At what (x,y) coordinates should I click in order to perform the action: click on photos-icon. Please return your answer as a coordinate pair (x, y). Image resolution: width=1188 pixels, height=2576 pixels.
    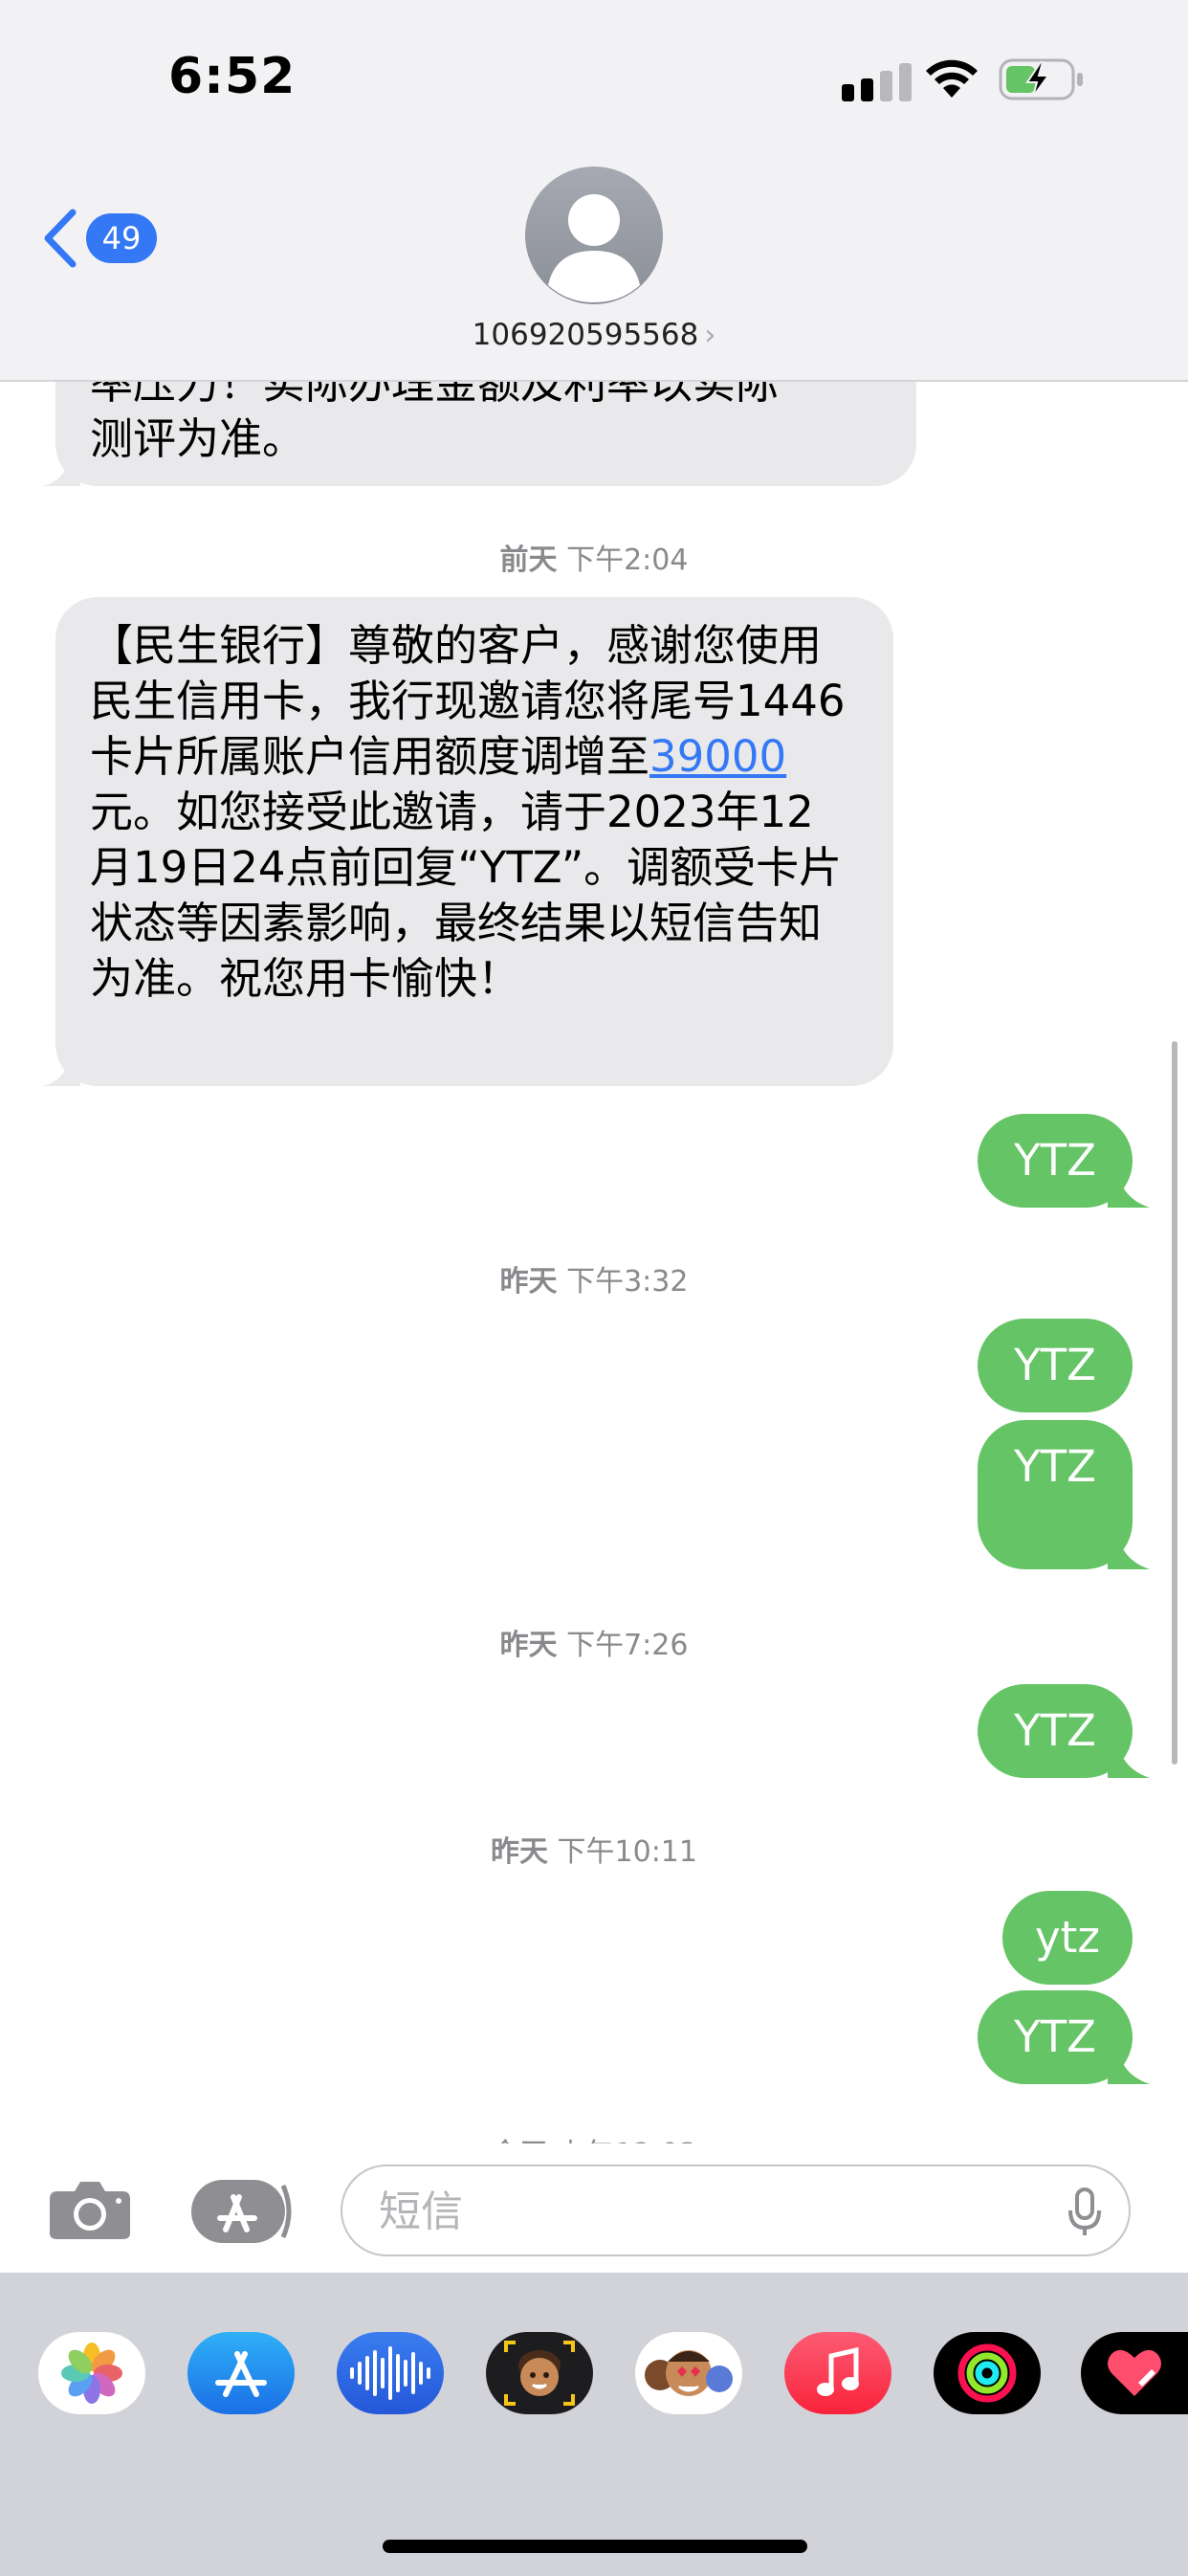
    Looking at the image, I should click on (91, 2373).